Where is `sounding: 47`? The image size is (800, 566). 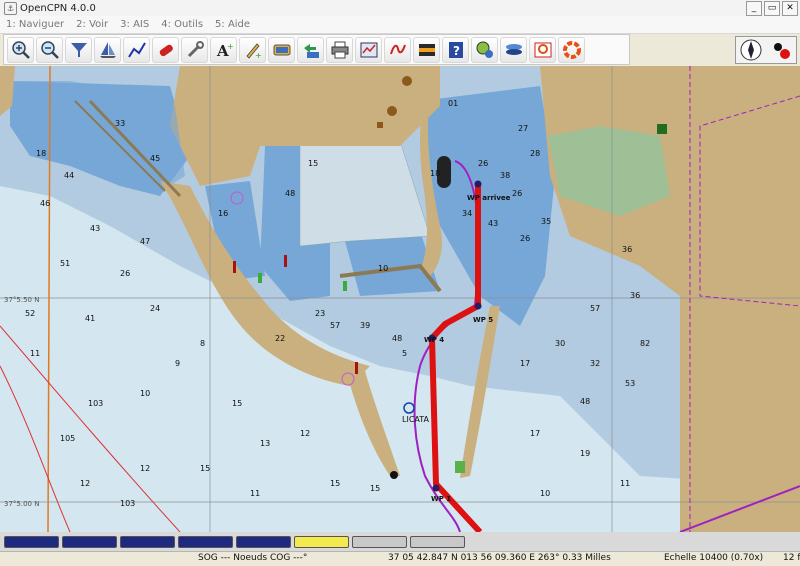 sounding: 47 is located at coordinates (145, 241).